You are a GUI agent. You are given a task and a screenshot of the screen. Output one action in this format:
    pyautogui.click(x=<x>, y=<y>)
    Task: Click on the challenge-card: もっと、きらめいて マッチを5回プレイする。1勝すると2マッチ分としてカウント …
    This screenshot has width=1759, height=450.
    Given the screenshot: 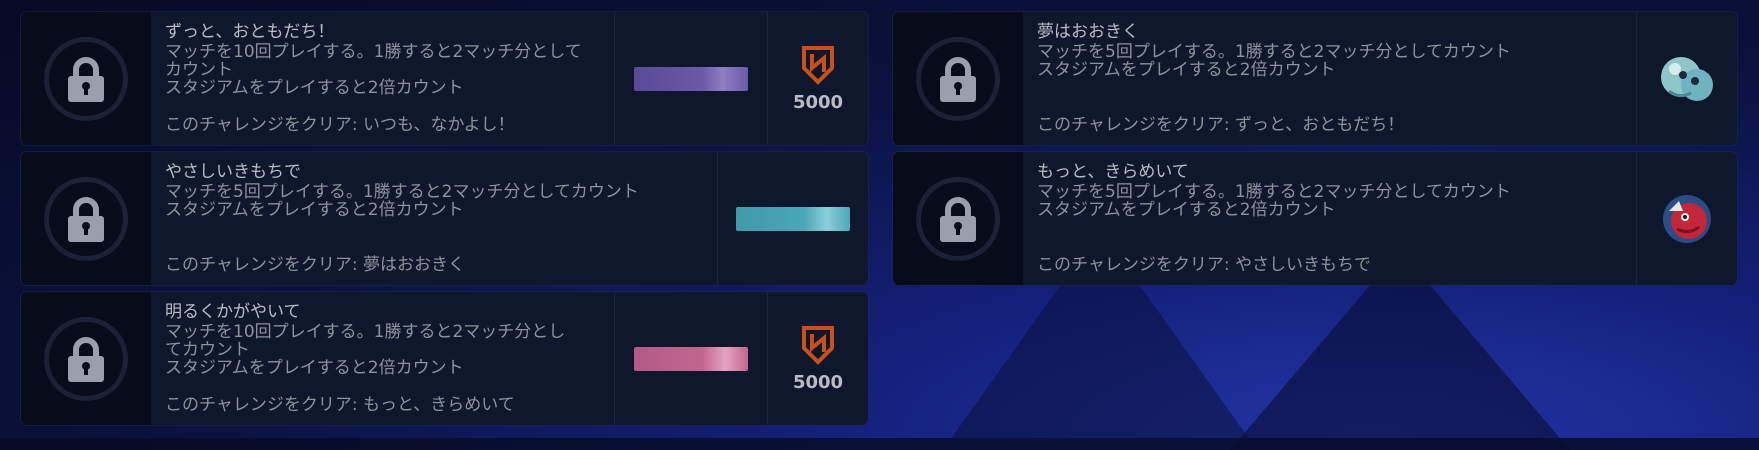 What is the action you would take?
    pyautogui.click(x=1315, y=218)
    